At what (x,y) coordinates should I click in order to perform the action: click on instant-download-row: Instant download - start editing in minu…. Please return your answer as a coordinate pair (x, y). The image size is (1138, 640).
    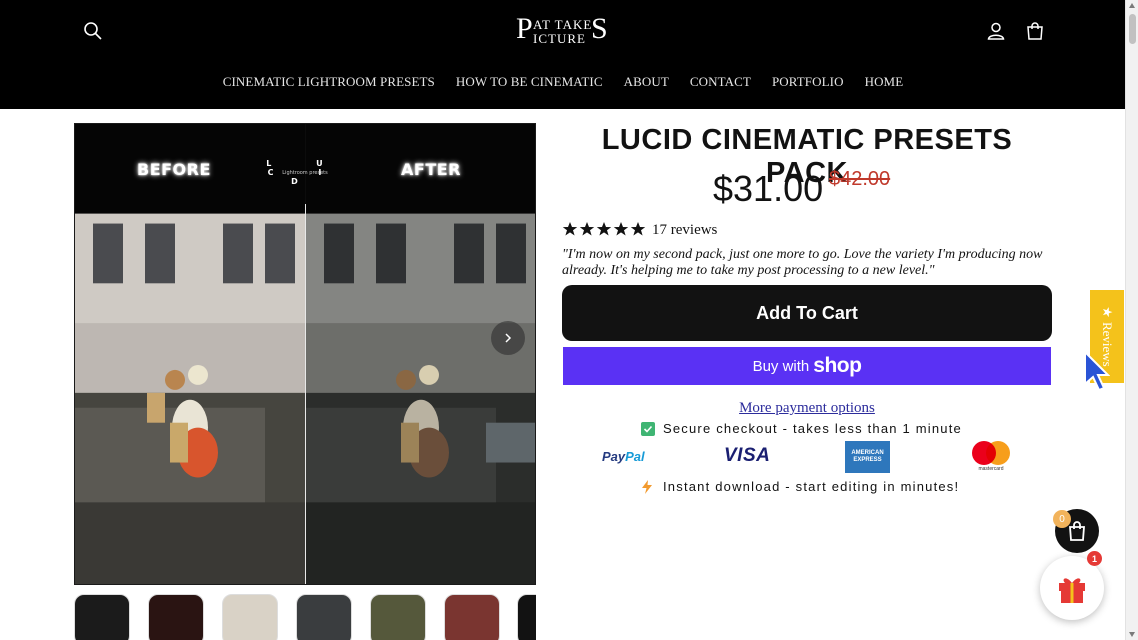
    Looking at the image, I should click on (800, 486).